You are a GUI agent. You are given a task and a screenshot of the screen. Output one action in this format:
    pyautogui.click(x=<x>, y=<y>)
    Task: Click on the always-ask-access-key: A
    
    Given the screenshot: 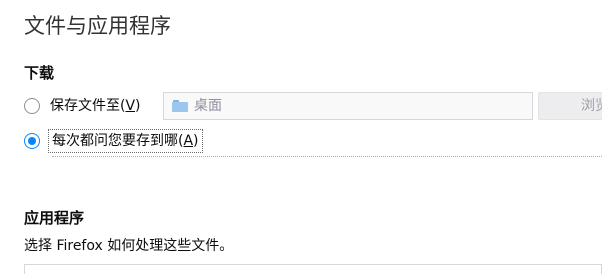 What is the action you would take?
    pyautogui.click(x=188, y=141)
    